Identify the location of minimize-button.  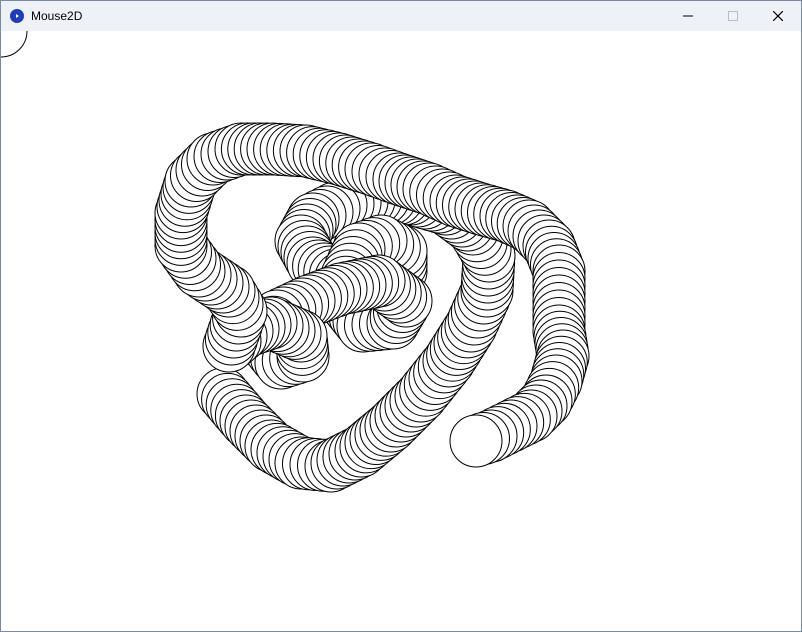
(688, 16).